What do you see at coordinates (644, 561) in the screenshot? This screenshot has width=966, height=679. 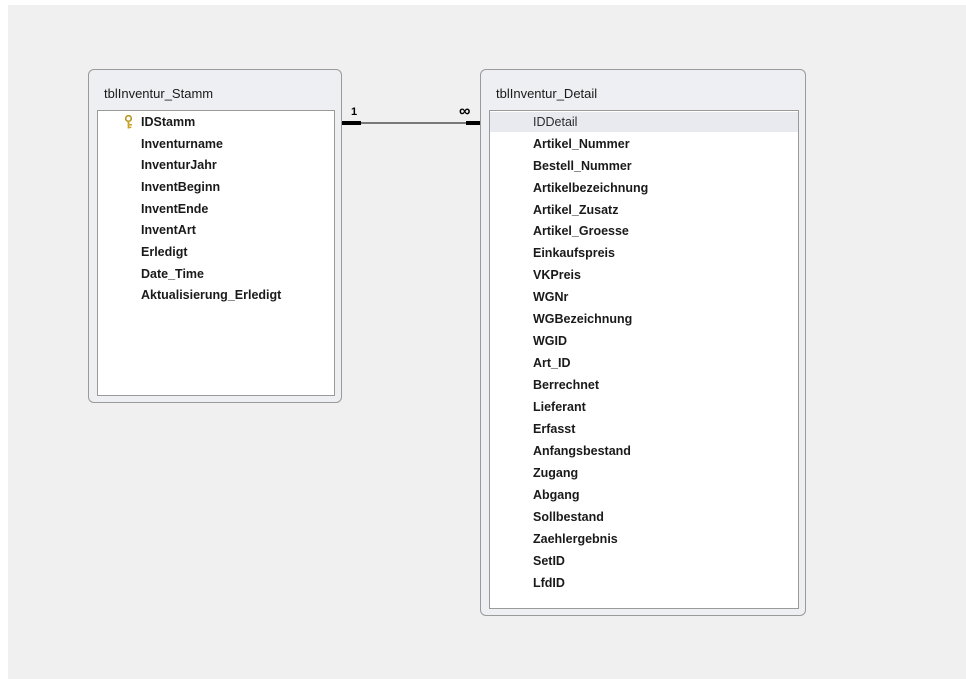 I see `field-row: SetID` at bounding box center [644, 561].